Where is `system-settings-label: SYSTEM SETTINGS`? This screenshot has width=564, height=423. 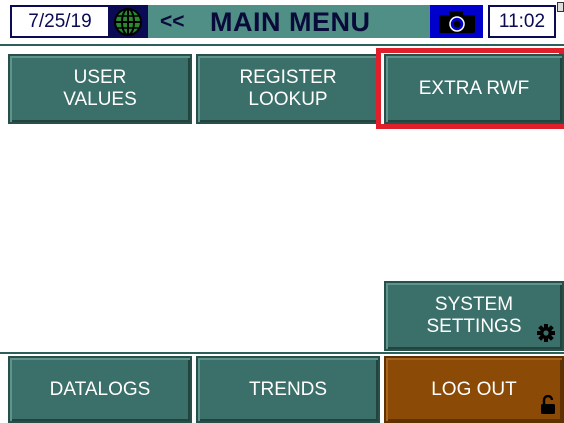 system-settings-label: SYSTEM SETTINGS is located at coordinates (474, 315).